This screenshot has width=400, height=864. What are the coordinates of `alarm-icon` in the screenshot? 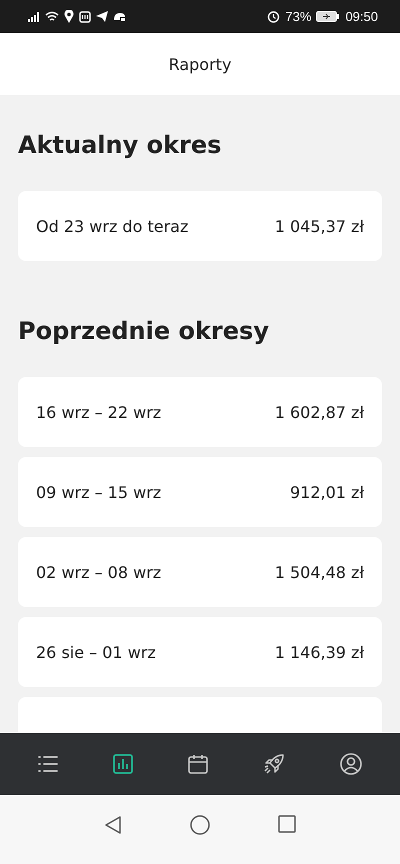 It's located at (273, 16).